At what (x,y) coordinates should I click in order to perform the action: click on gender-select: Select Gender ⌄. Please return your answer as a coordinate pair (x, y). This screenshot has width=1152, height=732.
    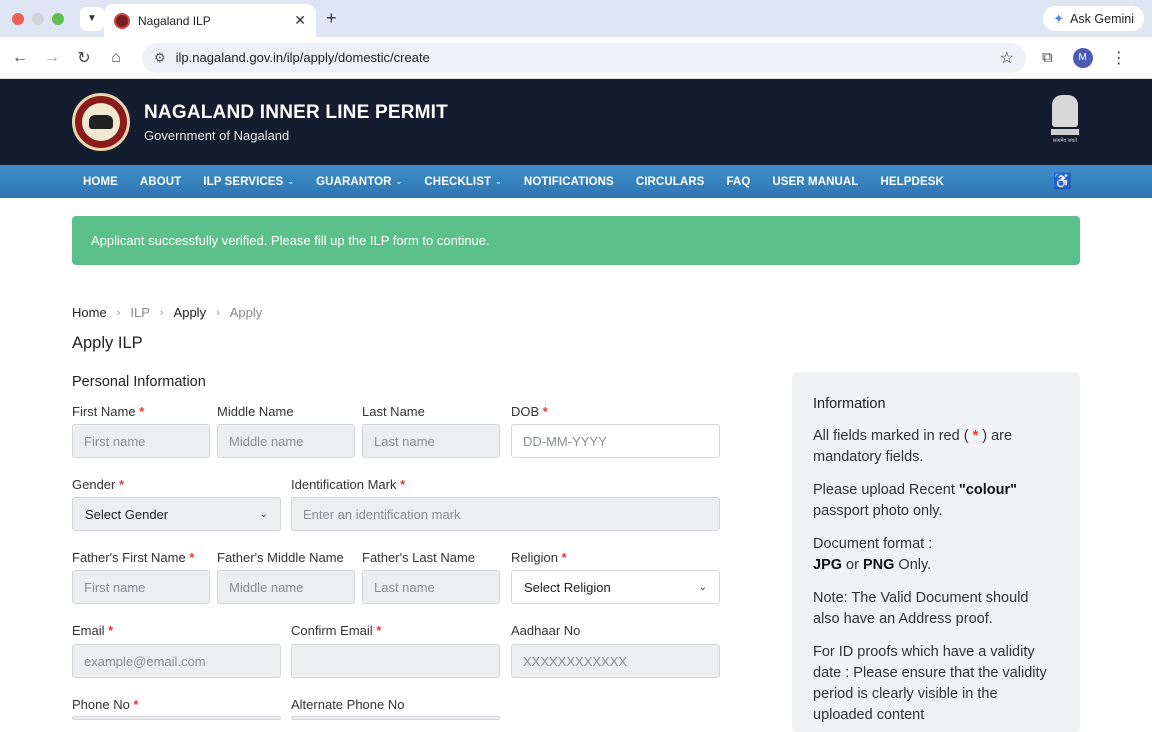
    Looking at the image, I should click on (176, 514).